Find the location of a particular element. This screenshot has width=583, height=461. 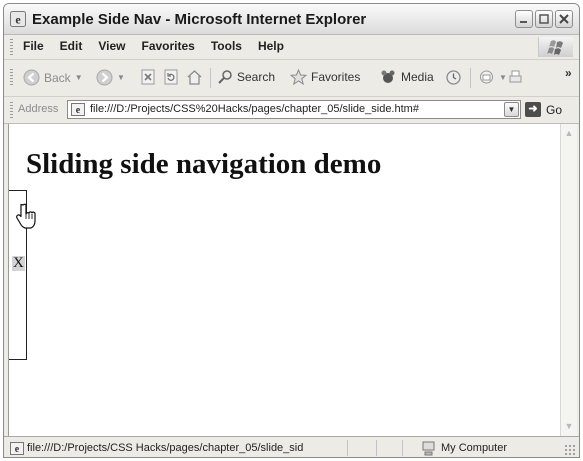

side-nav-toggle: X is located at coordinates (18, 263).